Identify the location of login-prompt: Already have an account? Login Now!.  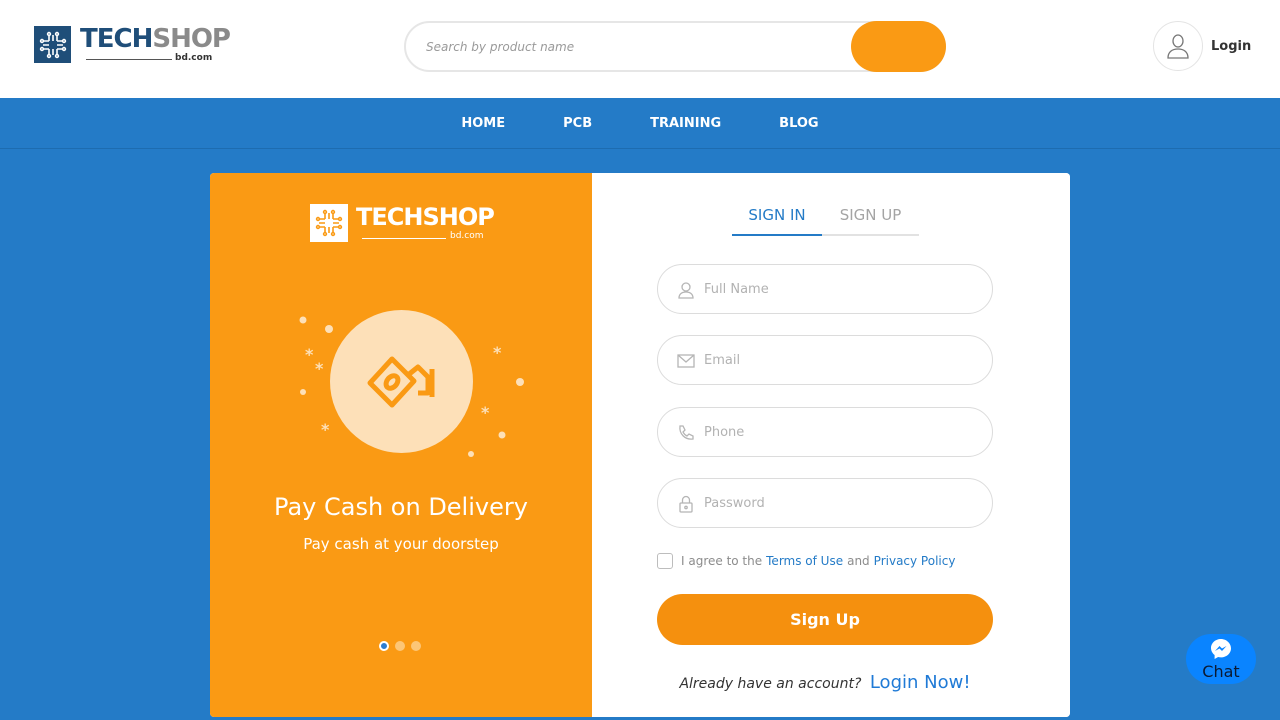
(825, 682).